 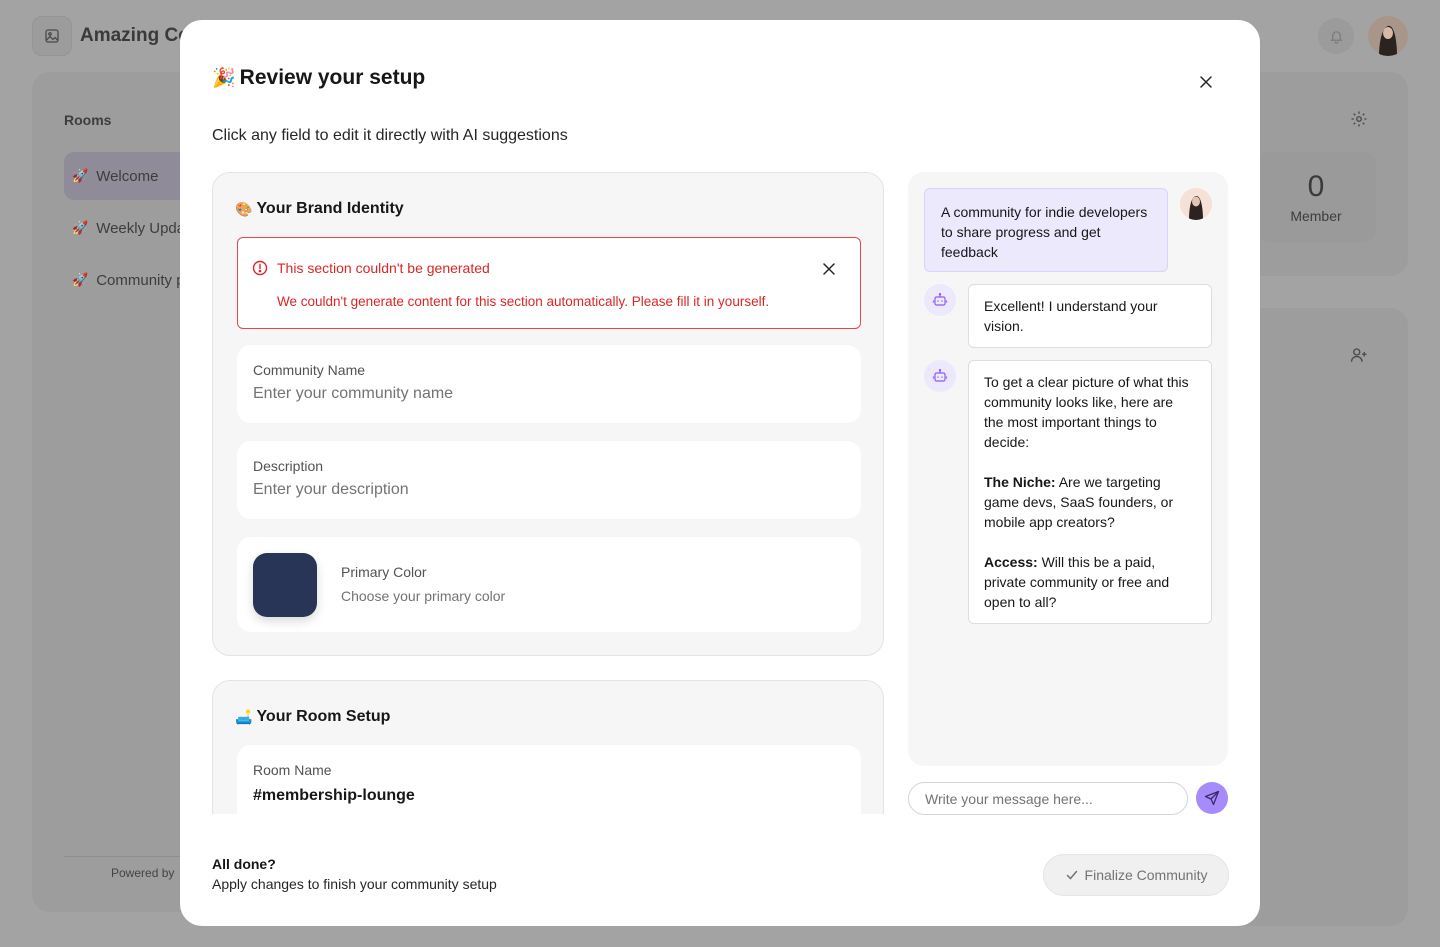 What do you see at coordinates (549, 384) in the screenshot?
I see `community-name-field: Community Name` at bounding box center [549, 384].